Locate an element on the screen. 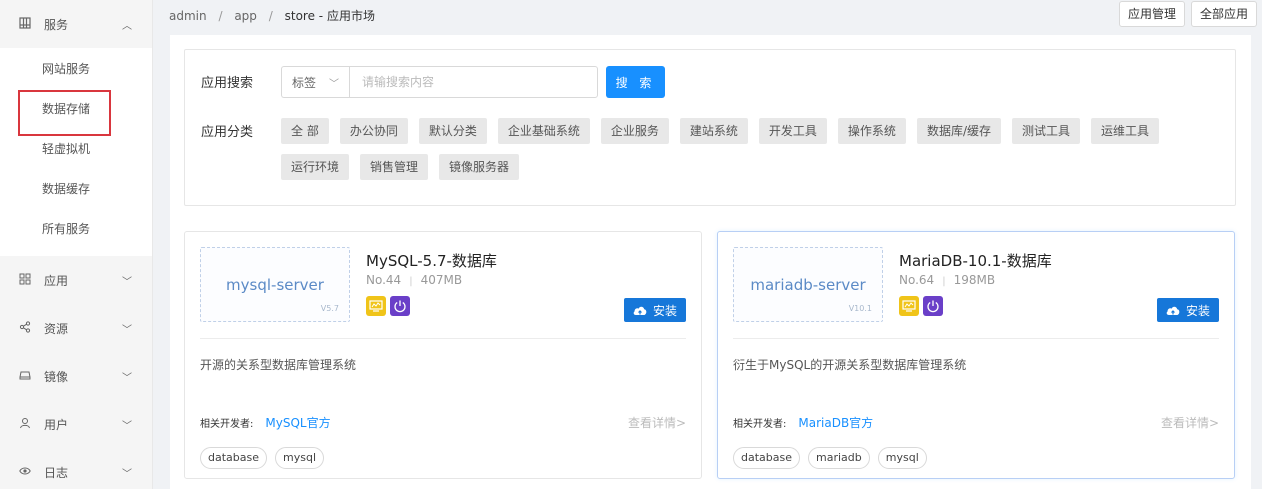 This screenshot has height=489, width=1262. category-tag: 企业基础系统 is located at coordinates (543, 131).